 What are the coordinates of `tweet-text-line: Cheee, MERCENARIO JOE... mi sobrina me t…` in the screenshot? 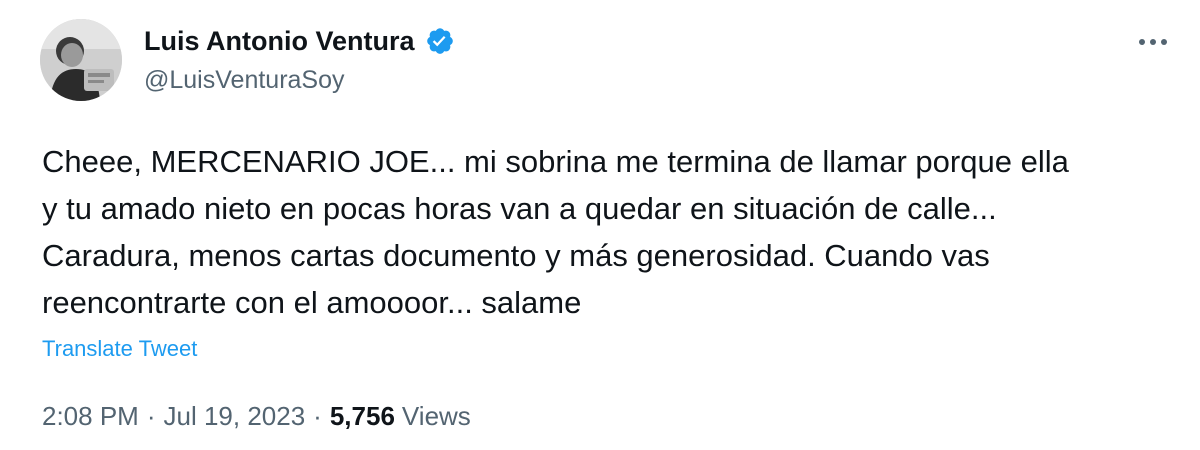 It's located at (555, 161).